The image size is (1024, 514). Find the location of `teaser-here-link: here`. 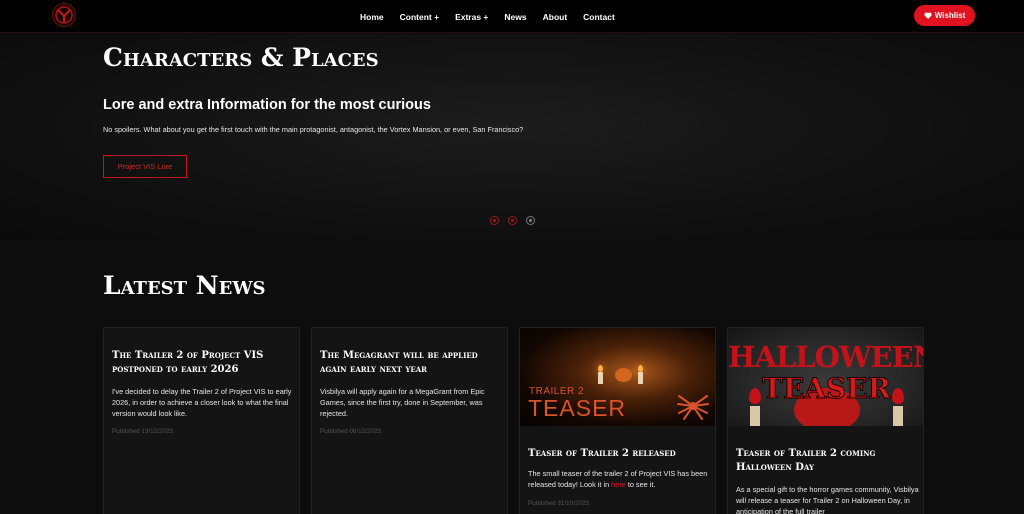

teaser-here-link: here is located at coordinates (618, 484).